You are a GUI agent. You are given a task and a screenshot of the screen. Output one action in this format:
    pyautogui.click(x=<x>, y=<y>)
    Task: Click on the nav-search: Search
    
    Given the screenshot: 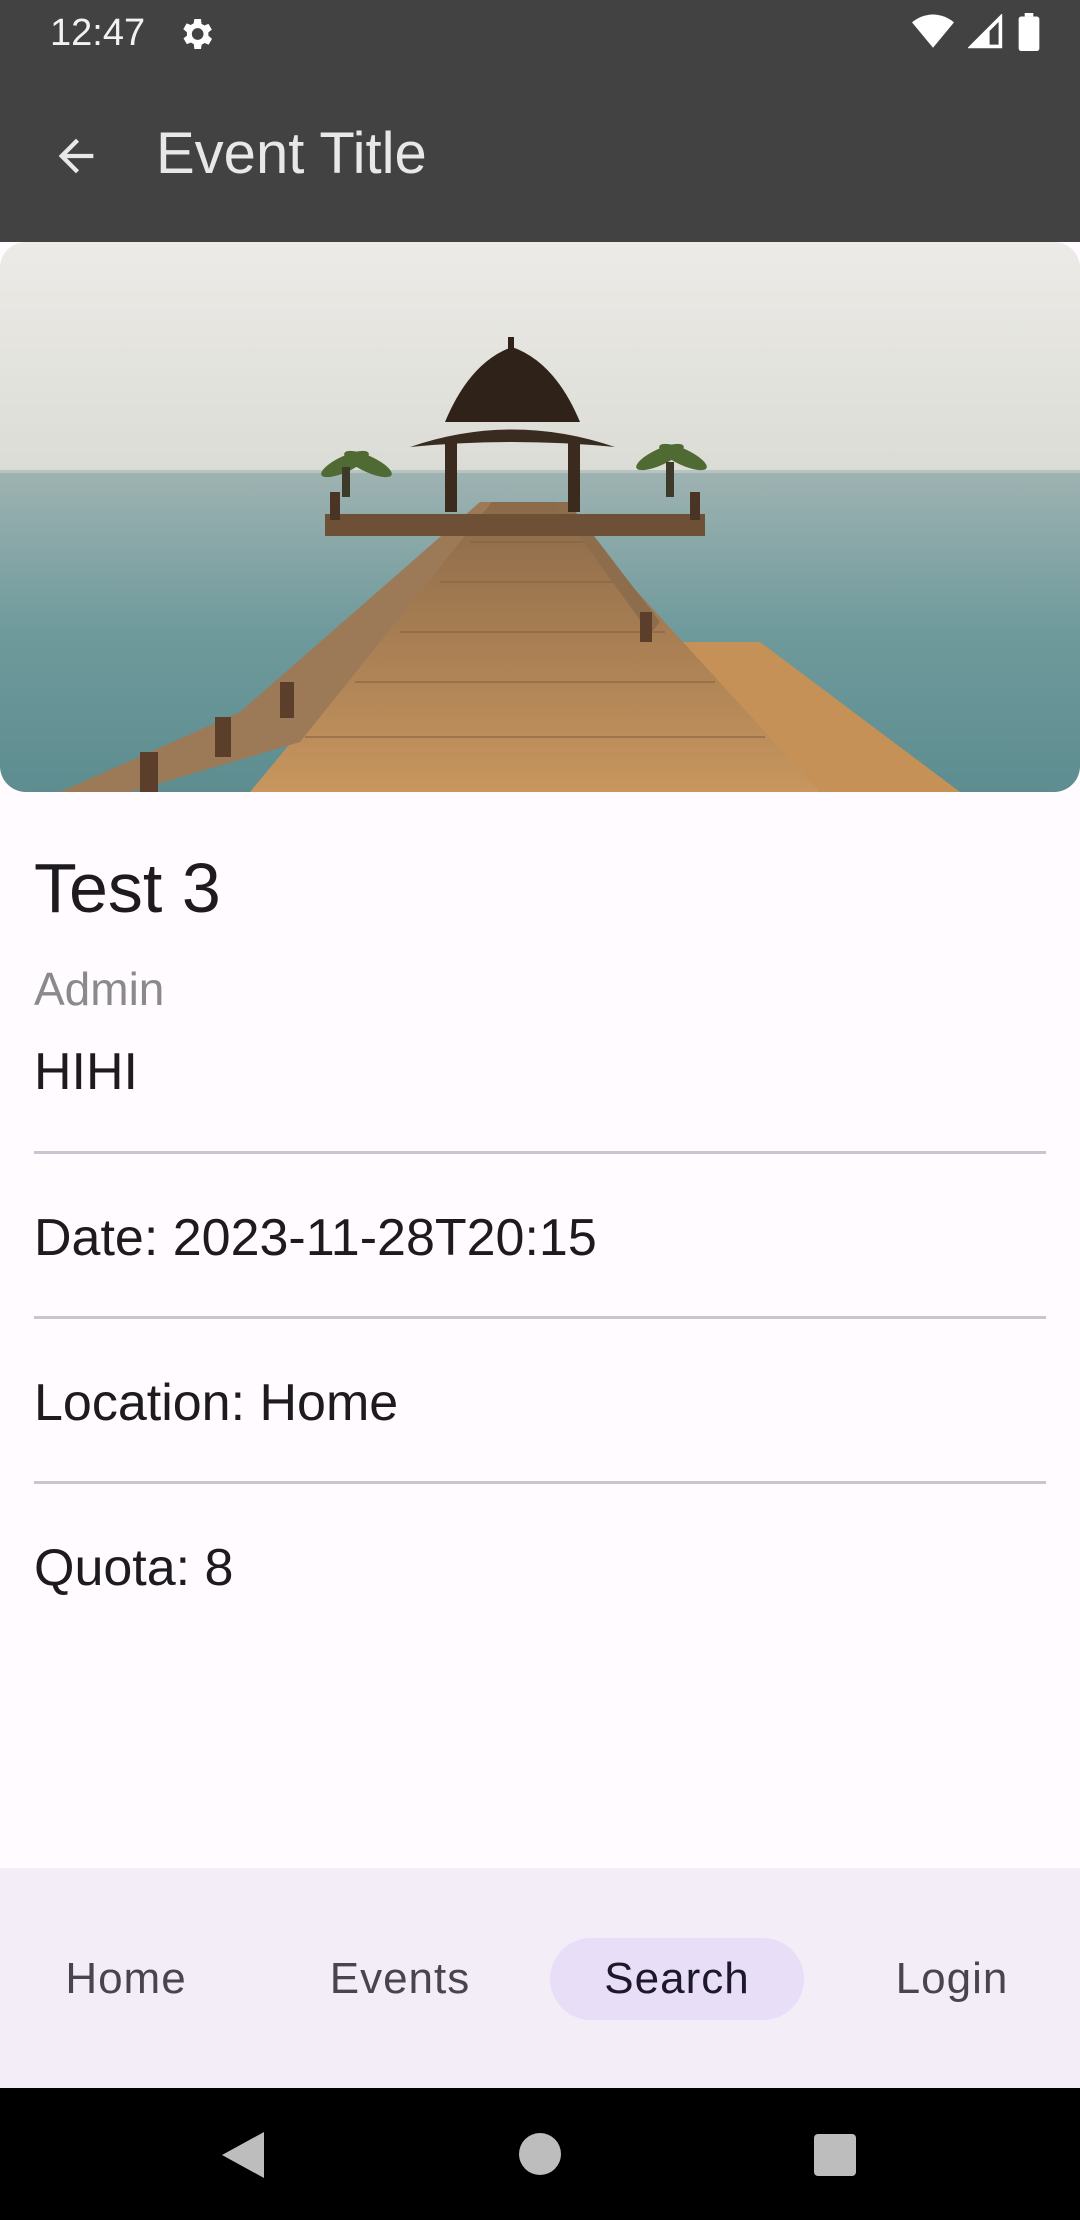 What is the action you would take?
    pyautogui.click(x=677, y=1979)
    